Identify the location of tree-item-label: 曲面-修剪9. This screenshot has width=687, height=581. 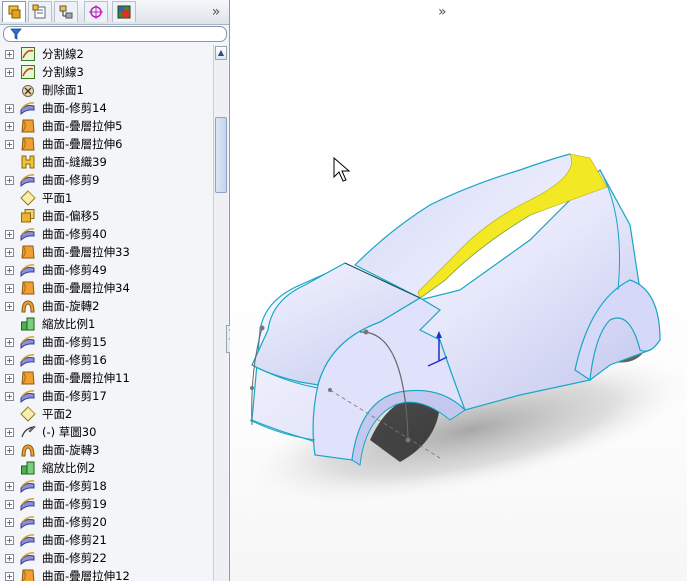
(71, 180).